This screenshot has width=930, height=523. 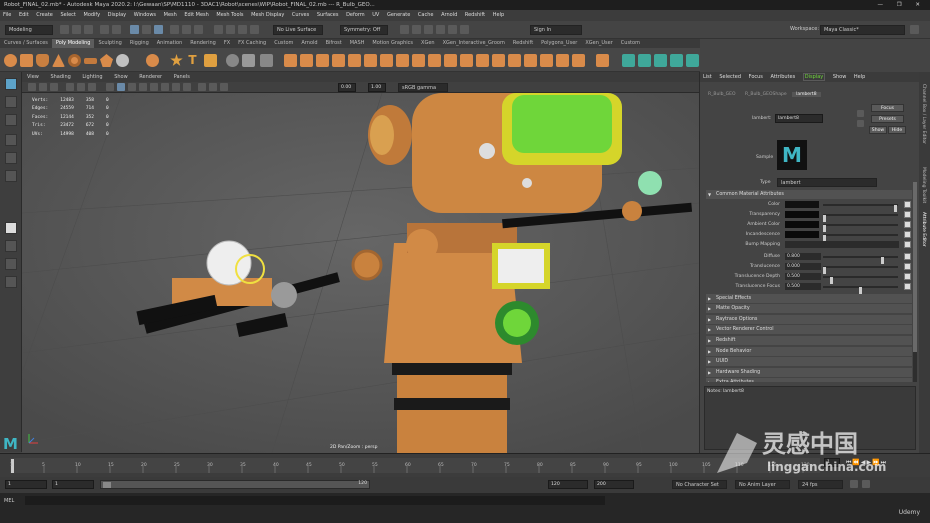 I want to click on anti-aliasing-icon, so click(x=187, y=87).